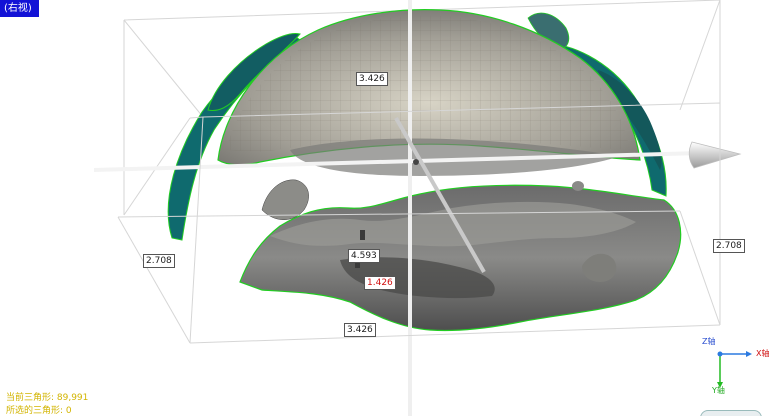 The width and height of the screenshot is (781, 416). What do you see at coordinates (159, 261) in the screenshot?
I see `dimension-label-left: 2.708` at bounding box center [159, 261].